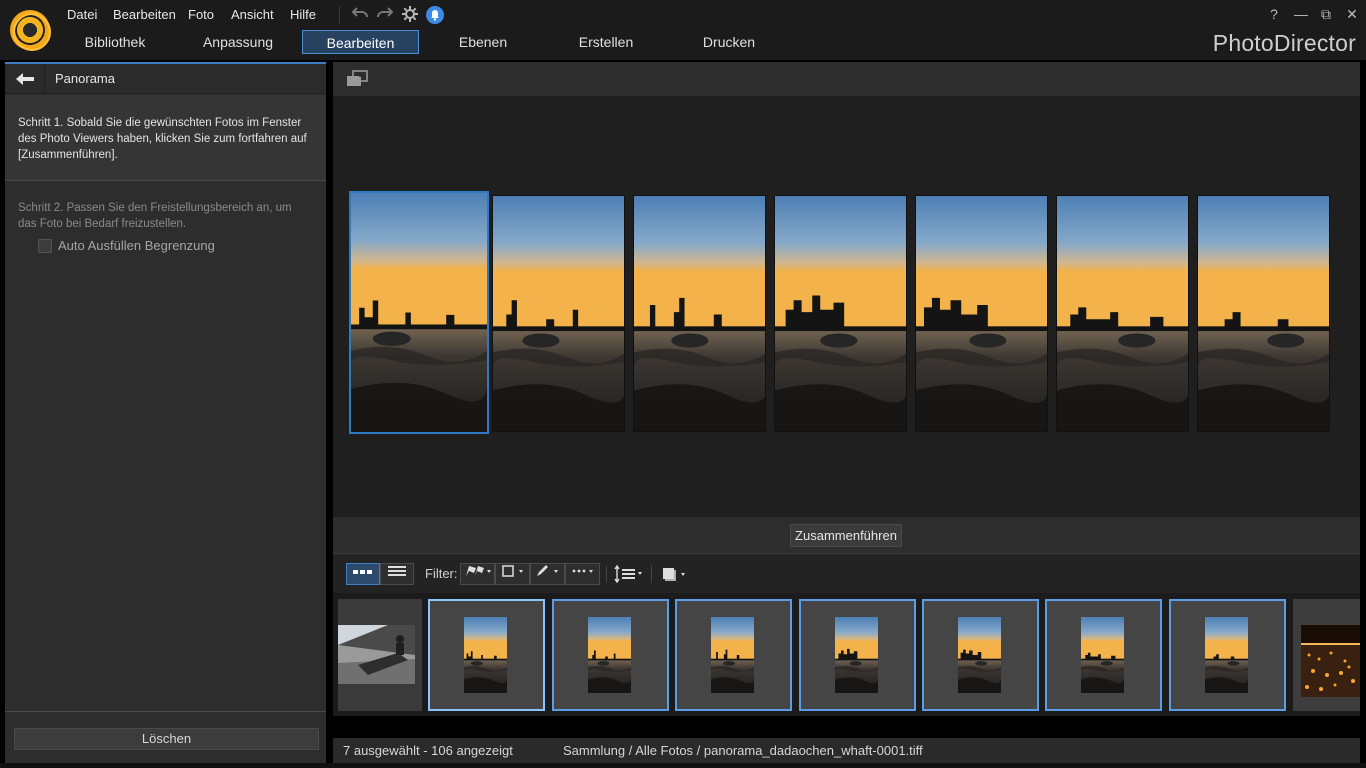 The height and width of the screenshot is (768, 1366). Describe the element at coordinates (428, 750) in the screenshot. I see `selection-status: 7 ausgewählt - 106 angezeigt` at that location.